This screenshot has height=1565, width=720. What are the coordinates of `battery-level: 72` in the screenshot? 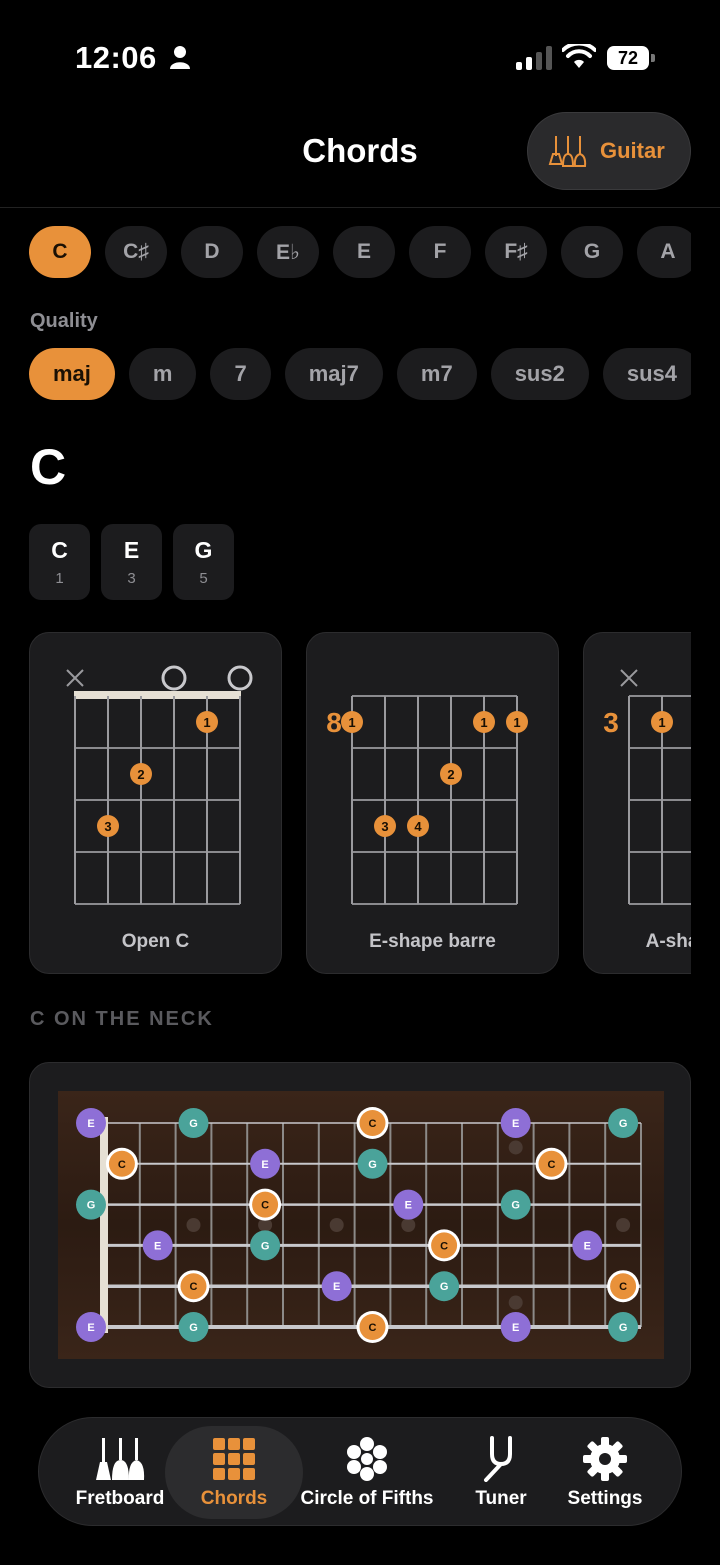 It's located at (628, 58).